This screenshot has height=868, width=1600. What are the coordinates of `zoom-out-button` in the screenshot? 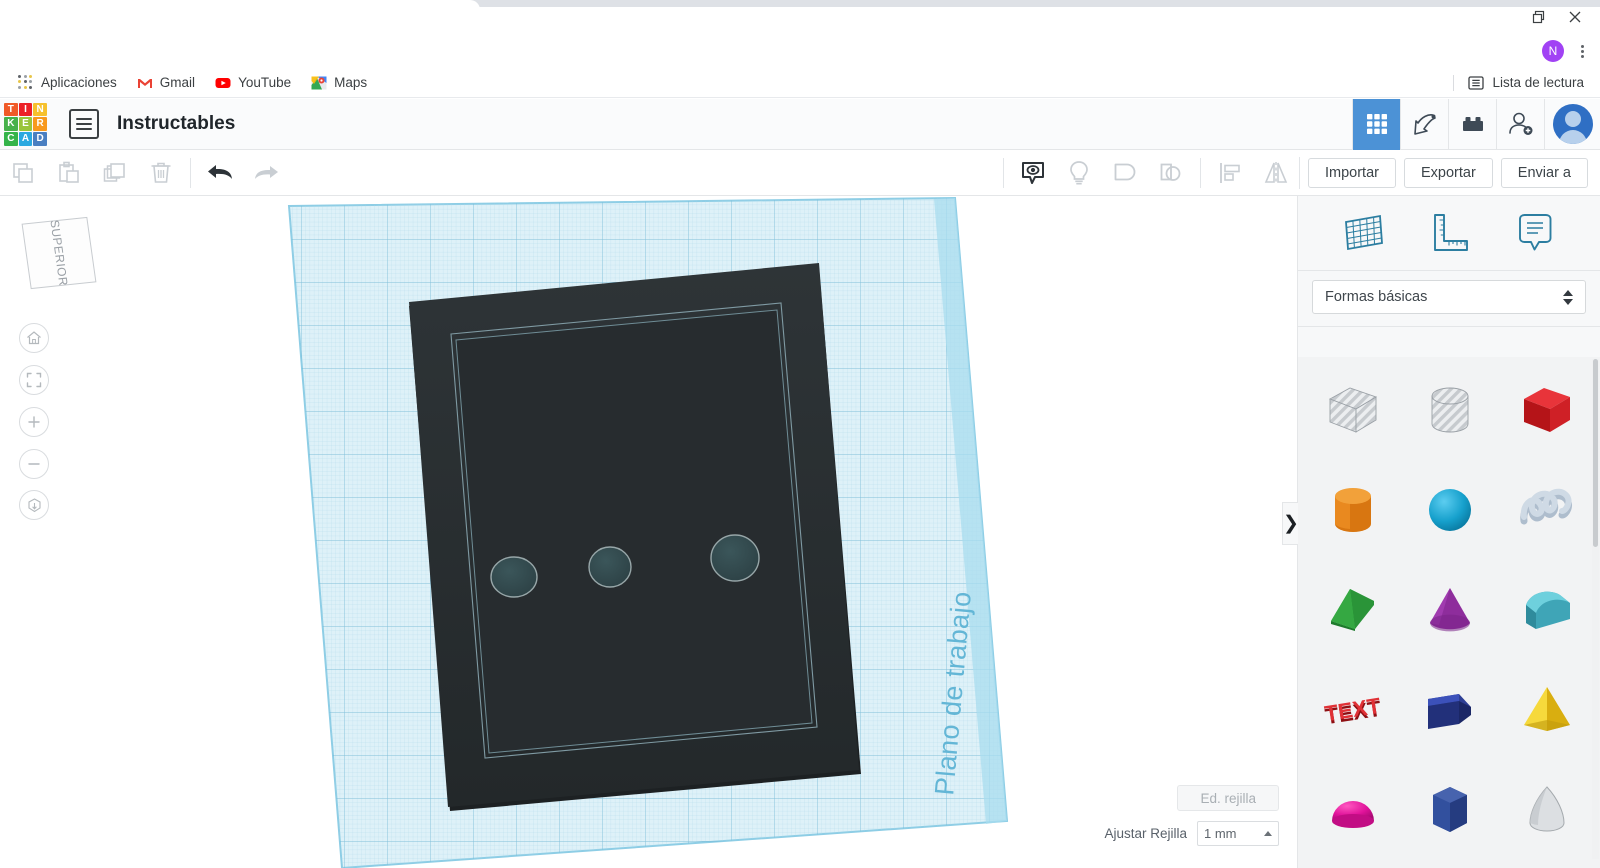 It's located at (34, 464).